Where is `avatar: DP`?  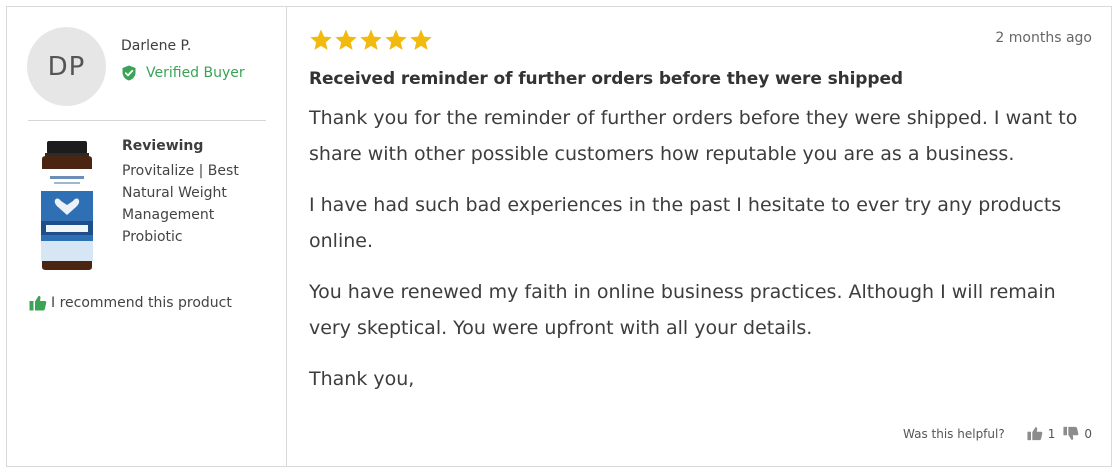
avatar: DP is located at coordinates (66, 66).